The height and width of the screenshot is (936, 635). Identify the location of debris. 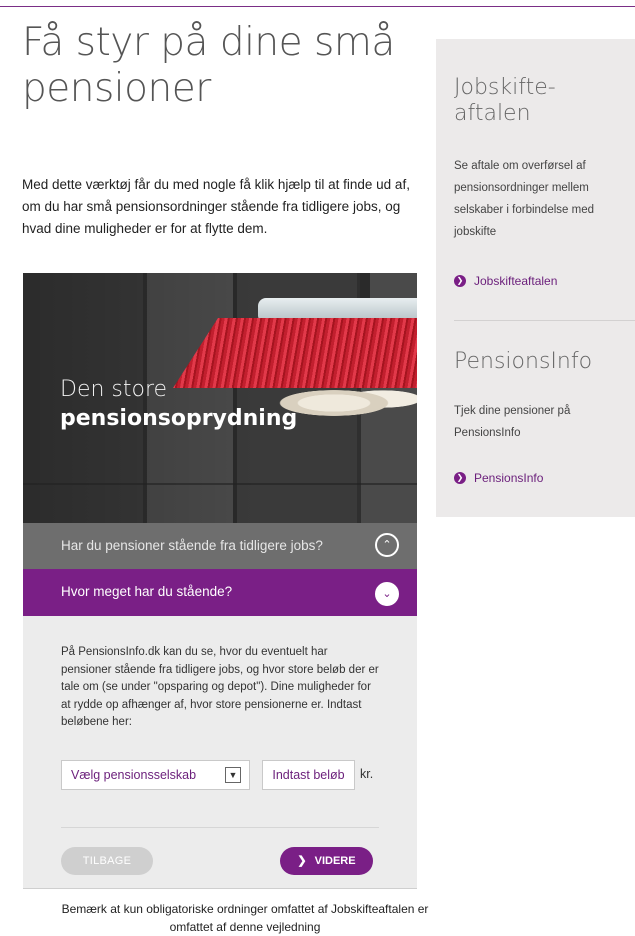
(347, 403).